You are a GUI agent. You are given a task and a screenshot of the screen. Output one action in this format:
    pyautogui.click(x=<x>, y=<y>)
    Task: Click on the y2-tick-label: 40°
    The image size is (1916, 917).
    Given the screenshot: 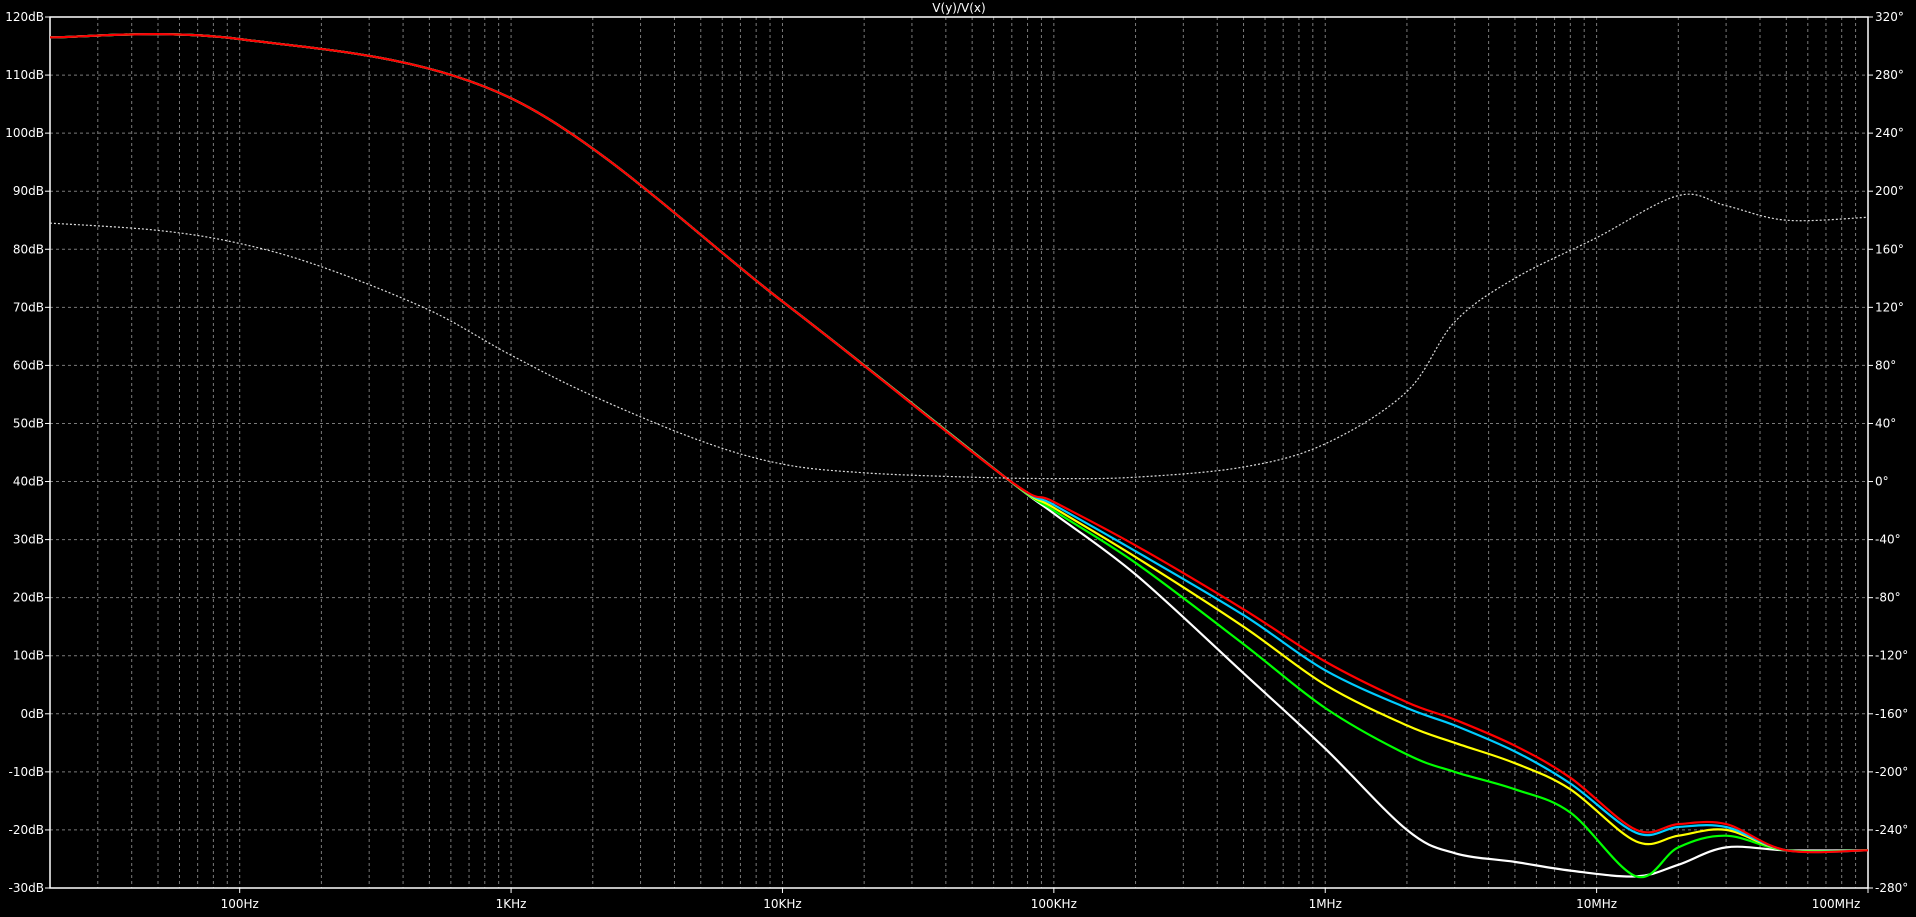 What is the action you would take?
    pyautogui.click(x=1885, y=423)
    